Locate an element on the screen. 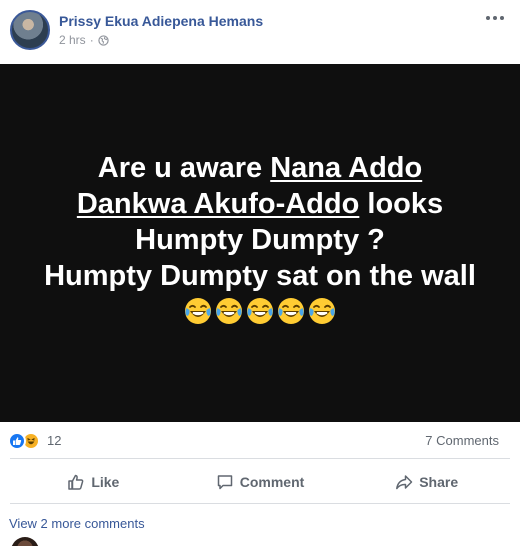  more-options-button is located at coordinates (495, 18).